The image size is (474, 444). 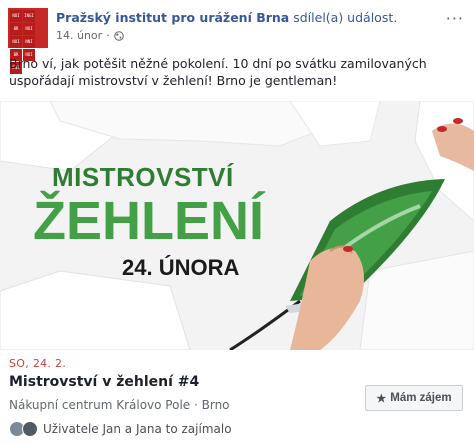 What do you see at coordinates (143, 177) in the screenshot?
I see `cover-title-line1: MISTROVSTVÍ` at bounding box center [143, 177].